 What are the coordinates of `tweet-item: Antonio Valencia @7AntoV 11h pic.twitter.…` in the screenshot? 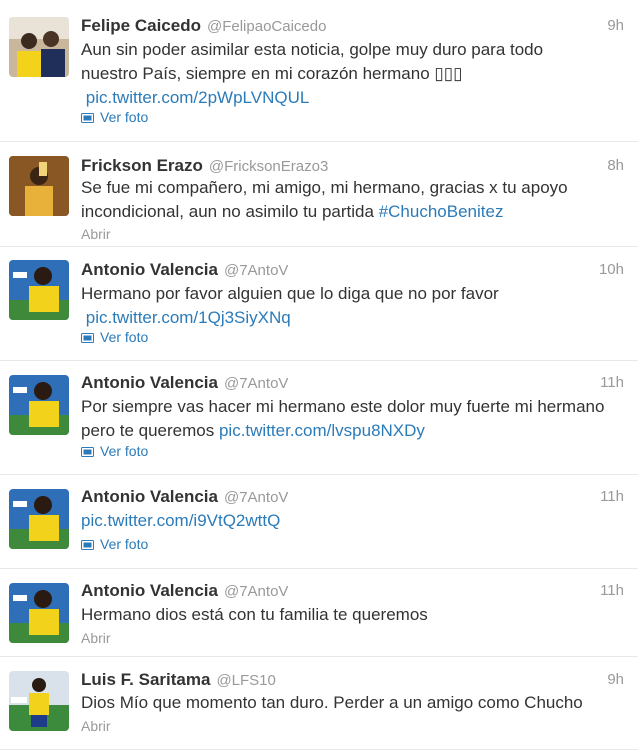 It's located at (319, 522).